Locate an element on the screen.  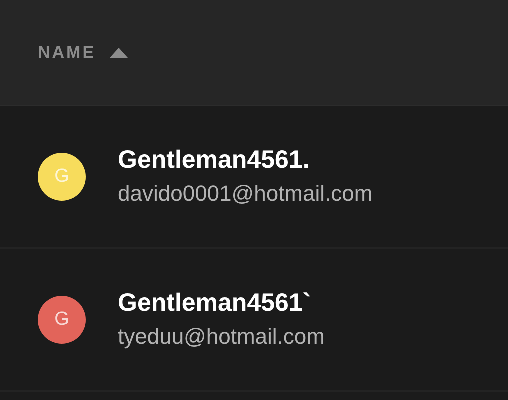
user-email: davido0001@hotmail.com is located at coordinates (245, 194).